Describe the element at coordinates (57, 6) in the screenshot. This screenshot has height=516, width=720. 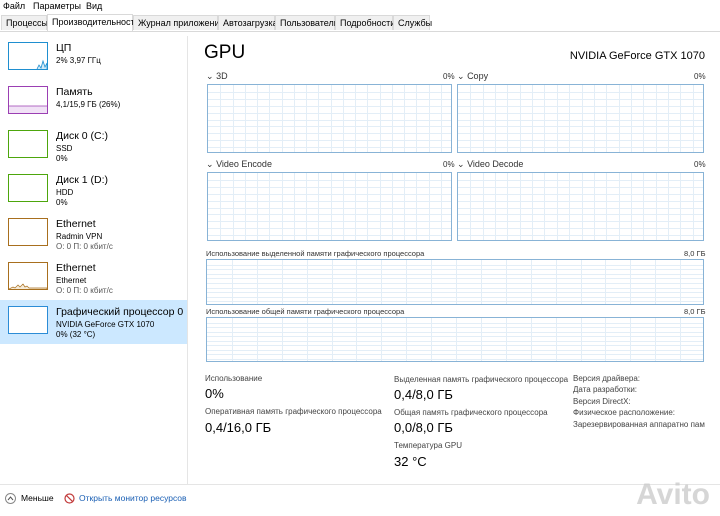
I see `menu-options: Параметры` at that location.